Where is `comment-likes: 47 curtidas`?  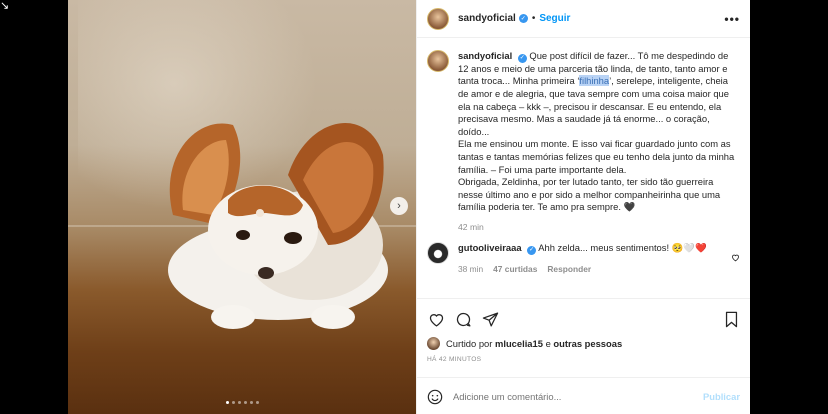 comment-likes: 47 curtidas is located at coordinates (515, 269).